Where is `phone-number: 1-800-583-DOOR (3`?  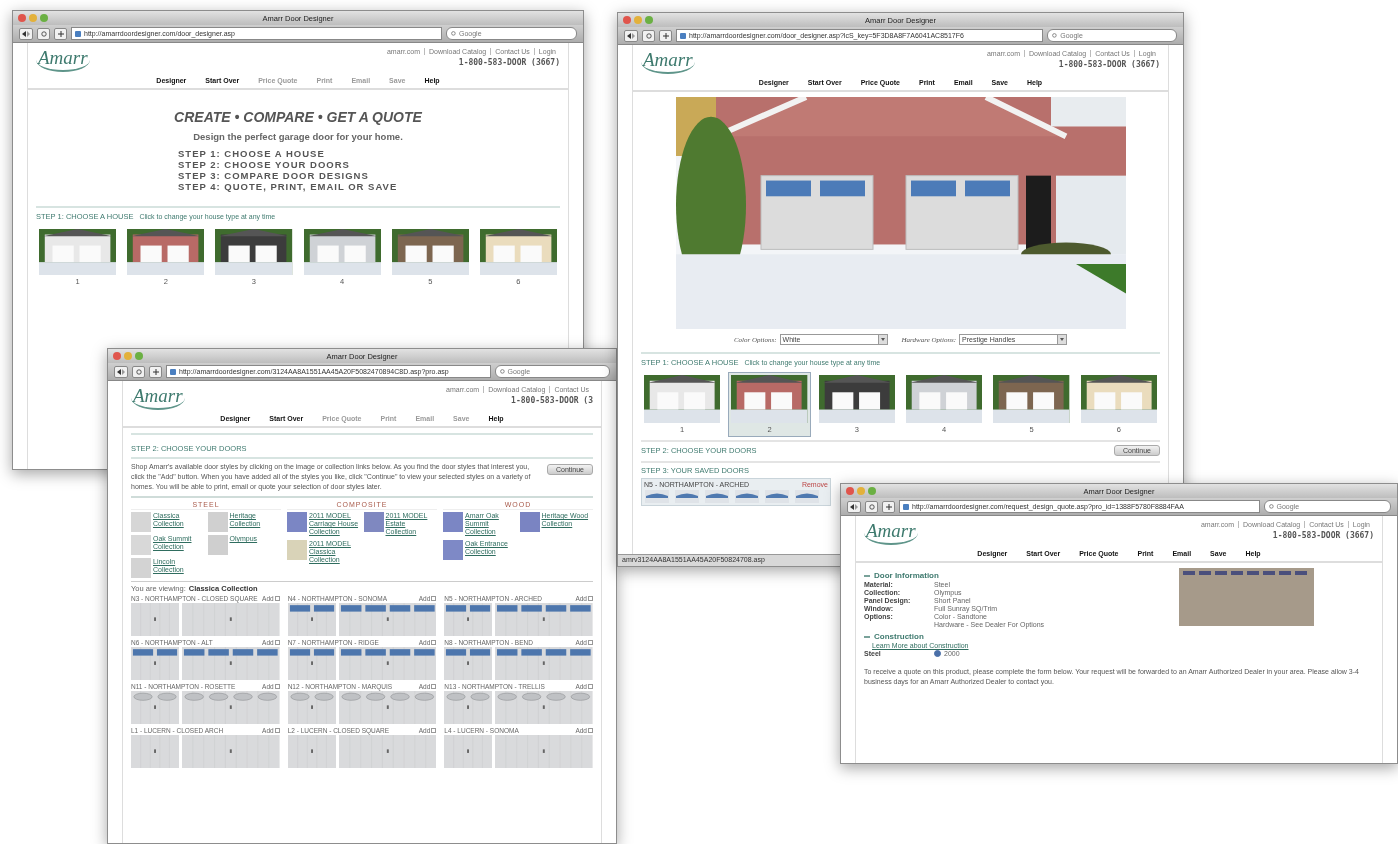 phone-number: 1-800-583-DOOR (3 is located at coordinates (552, 400).